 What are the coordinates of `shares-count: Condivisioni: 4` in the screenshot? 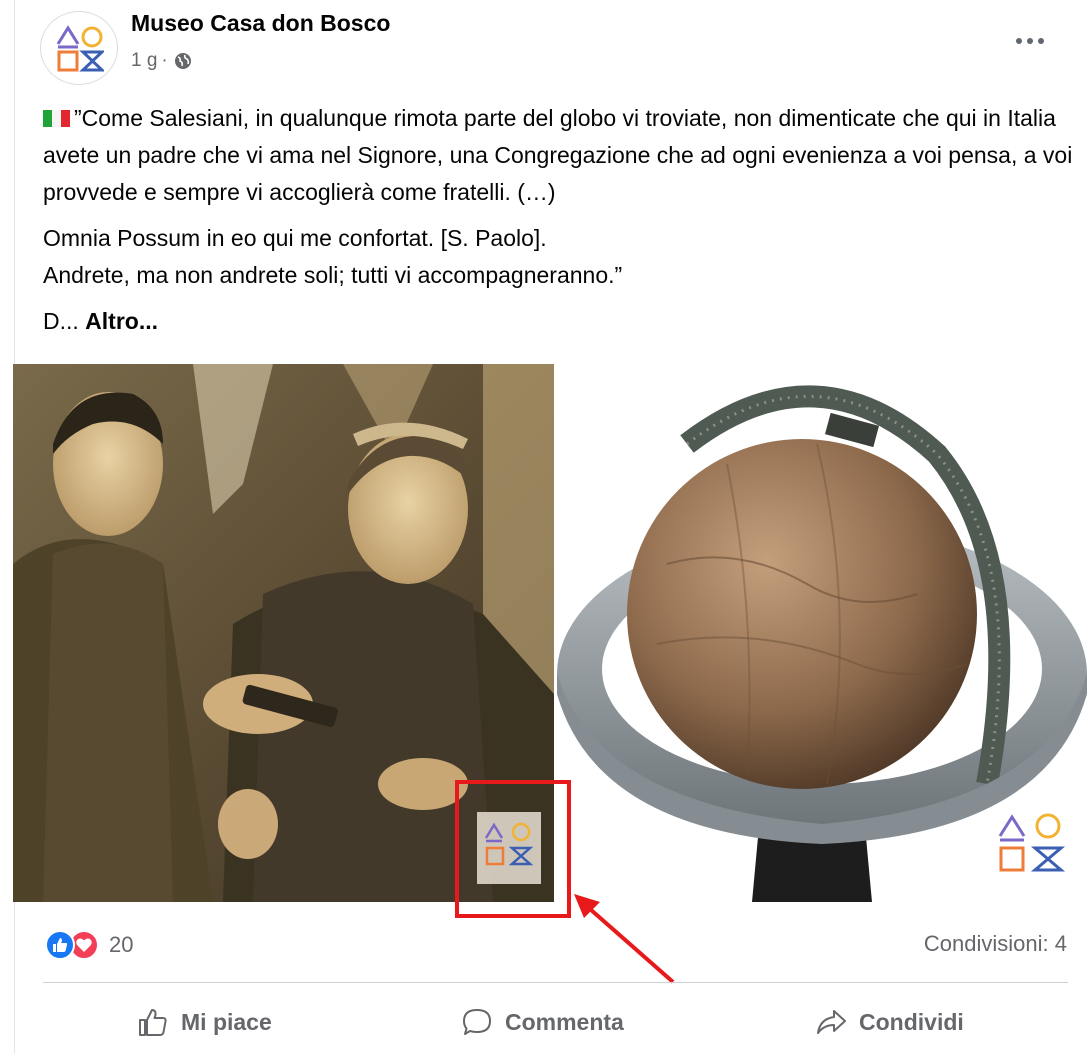 It's located at (995, 944).